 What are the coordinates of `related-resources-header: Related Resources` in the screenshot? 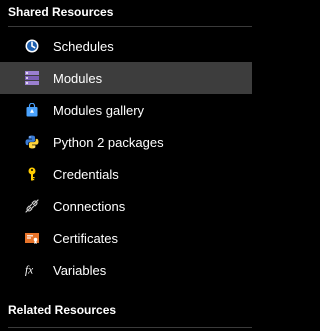 It's located at (62, 310).